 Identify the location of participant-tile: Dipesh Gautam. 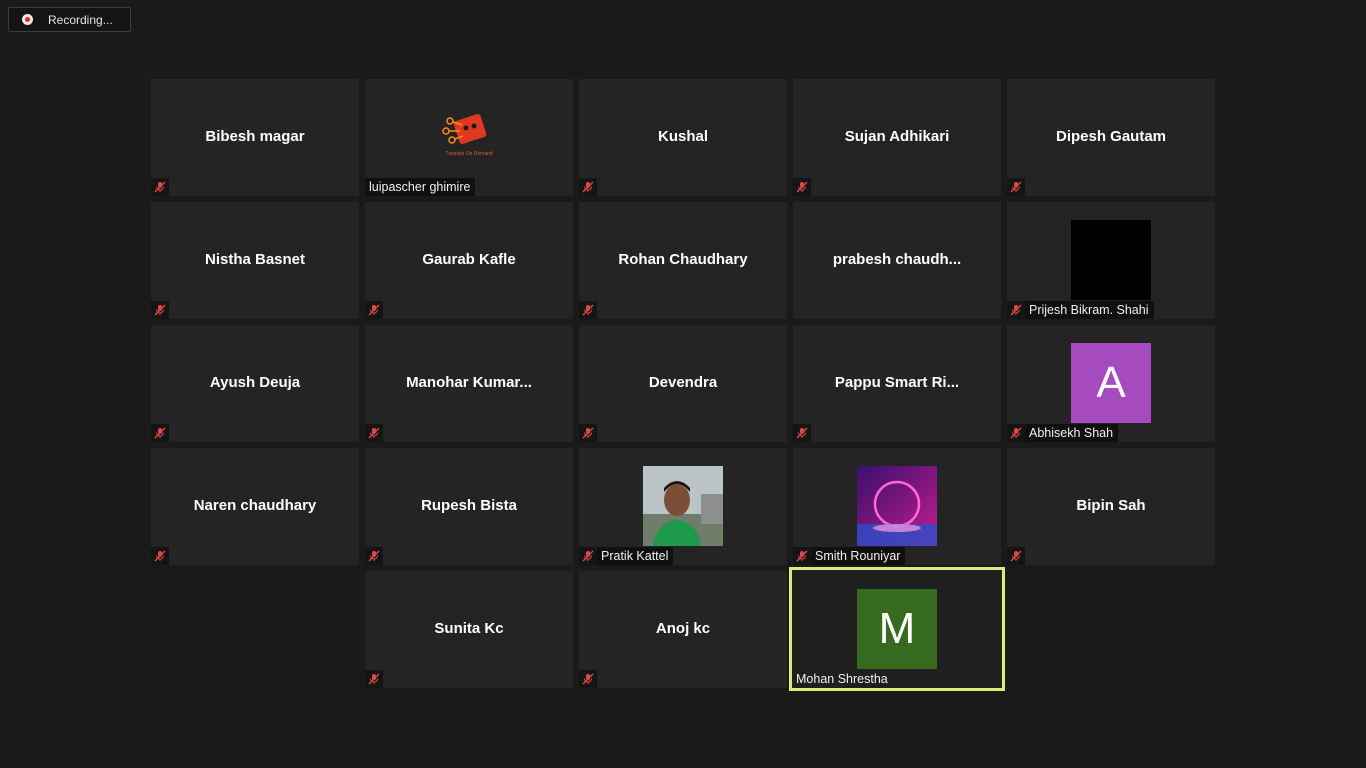
(1111, 137).